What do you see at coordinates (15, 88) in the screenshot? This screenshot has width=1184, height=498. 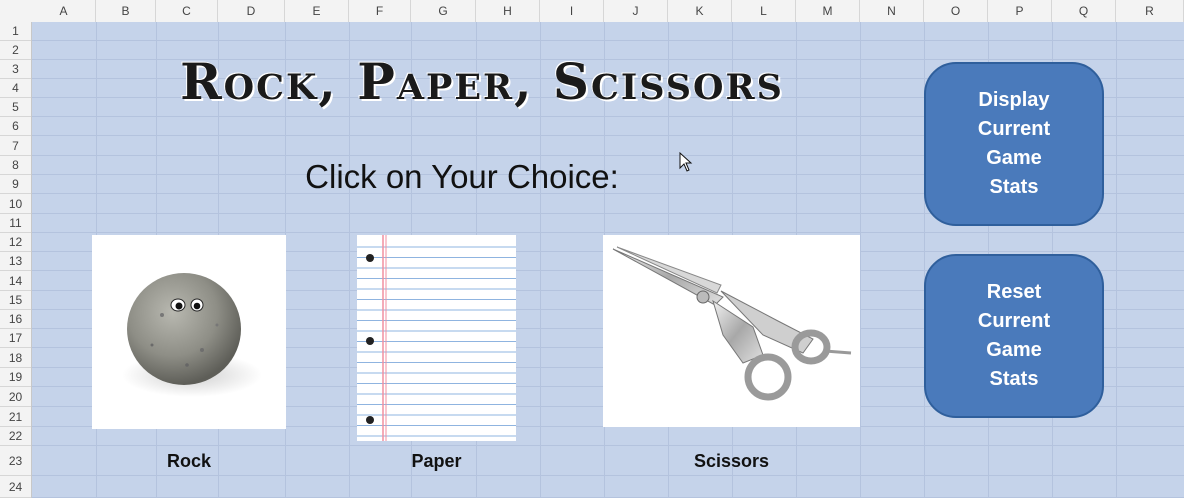 I see `row-header-4: 4` at bounding box center [15, 88].